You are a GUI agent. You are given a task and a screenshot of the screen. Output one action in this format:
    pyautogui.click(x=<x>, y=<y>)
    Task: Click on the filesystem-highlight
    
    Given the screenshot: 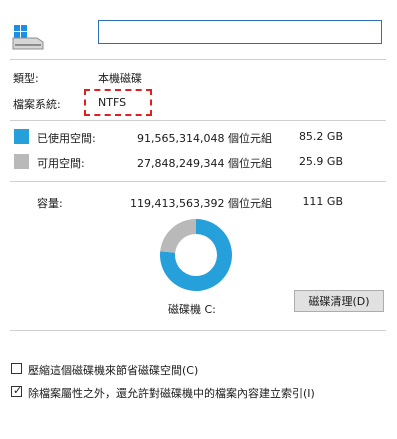 What is the action you would take?
    pyautogui.click(x=118, y=102)
    